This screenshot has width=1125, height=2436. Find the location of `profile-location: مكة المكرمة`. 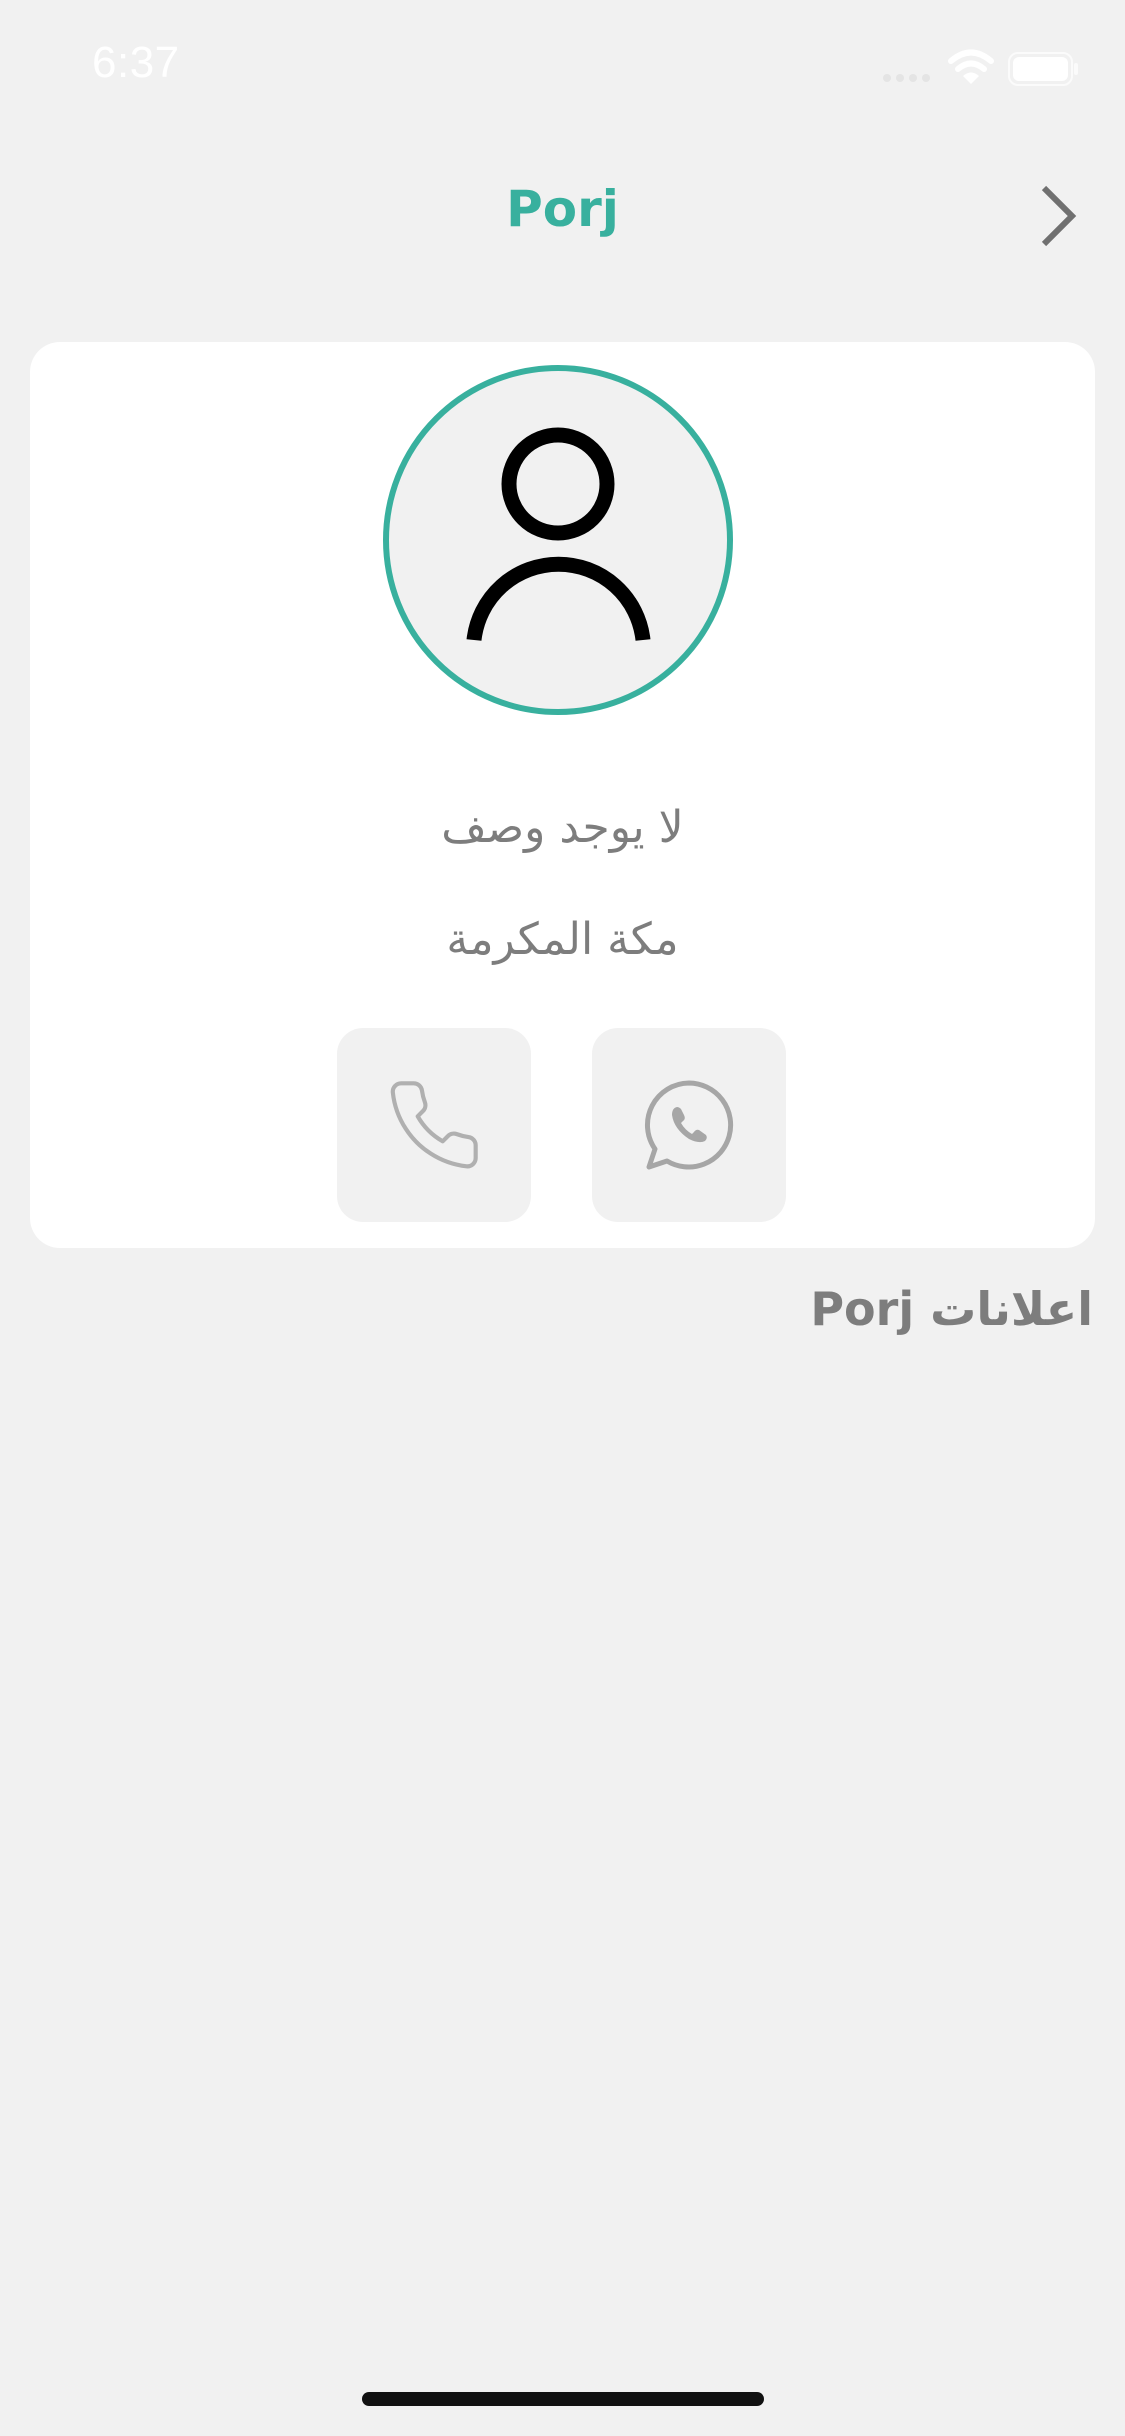

profile-location: مكة المكرمة is located at coordinates (562, 939).